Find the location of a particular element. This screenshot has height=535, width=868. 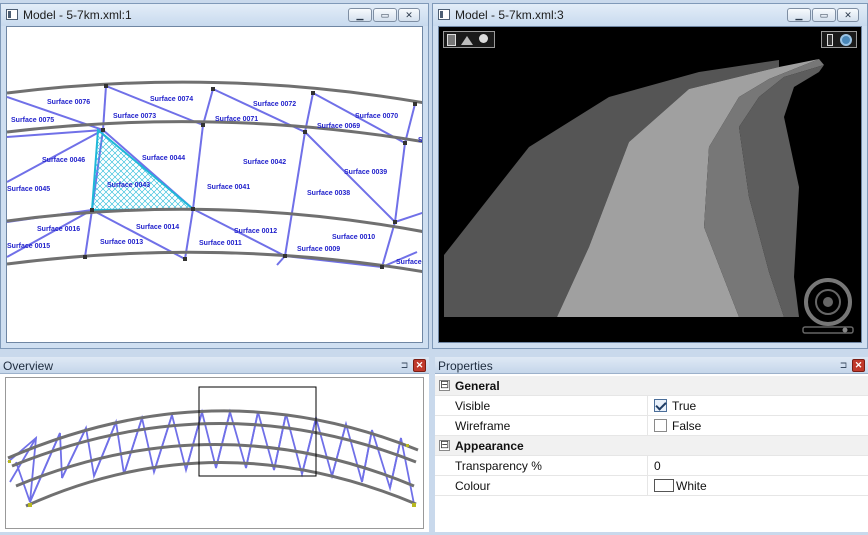

properties-title: Properties is located at coordinates (465, 366).